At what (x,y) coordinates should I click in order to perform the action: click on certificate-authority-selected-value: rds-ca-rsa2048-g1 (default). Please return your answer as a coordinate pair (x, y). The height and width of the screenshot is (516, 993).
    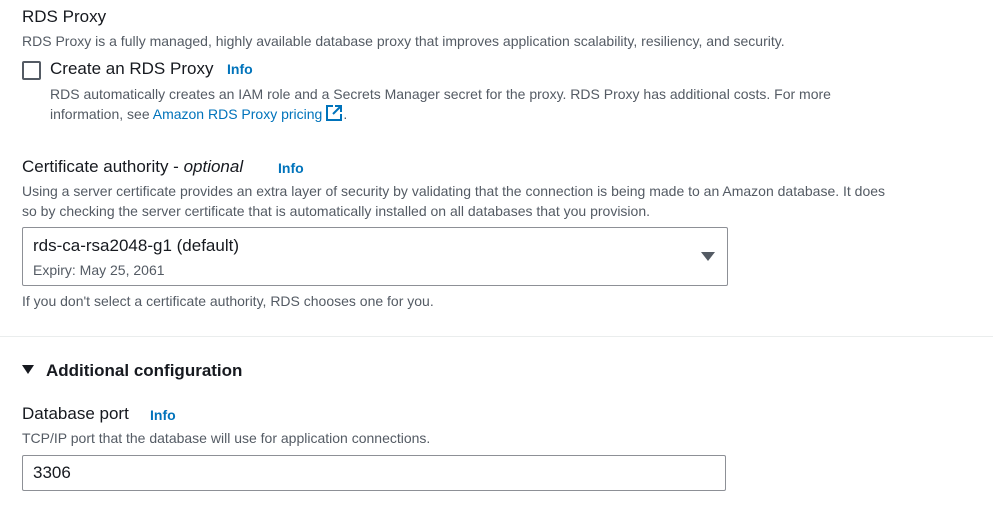
    Looking at the image, I should click on (136, 245).